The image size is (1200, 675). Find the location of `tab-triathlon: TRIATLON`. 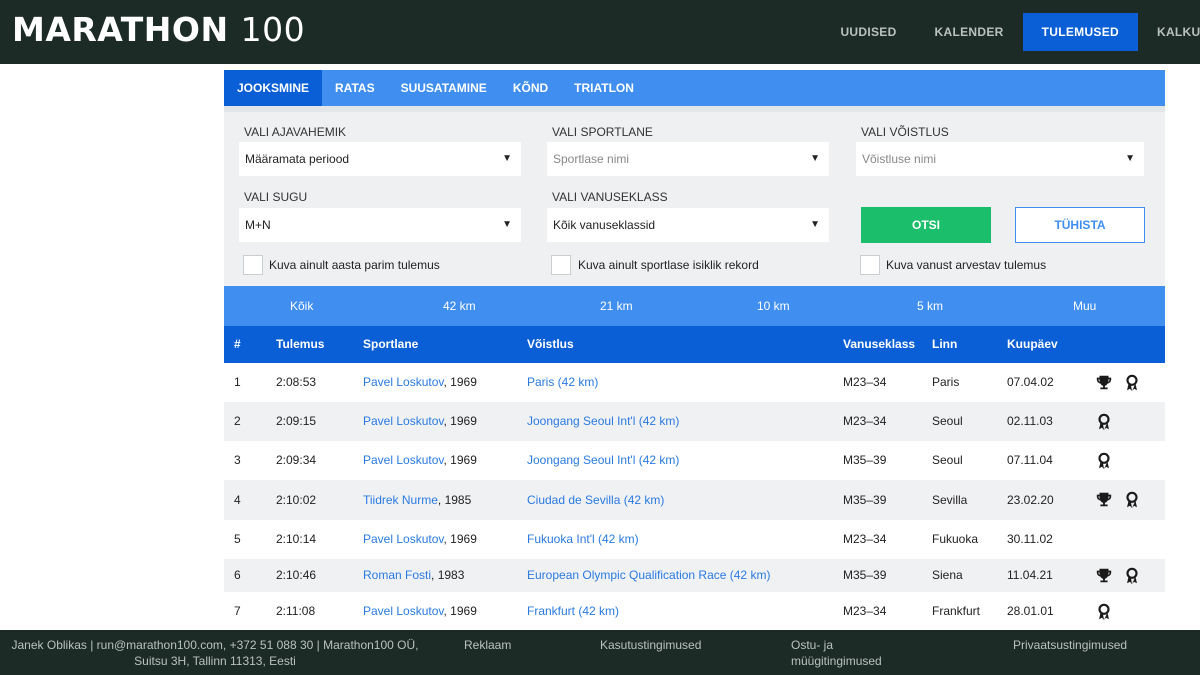

tab-triathlon: TRIATLON is located at coordinates (604, 88).